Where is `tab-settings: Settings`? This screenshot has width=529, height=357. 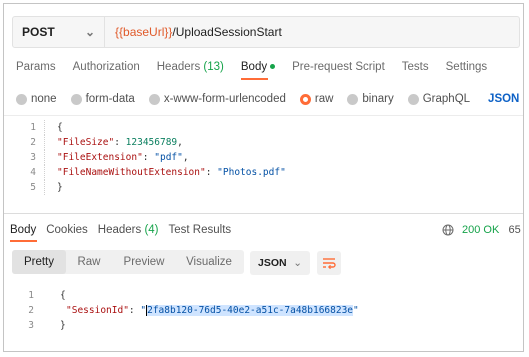 tab-settings: Settings is located at coordinates (467, 67).